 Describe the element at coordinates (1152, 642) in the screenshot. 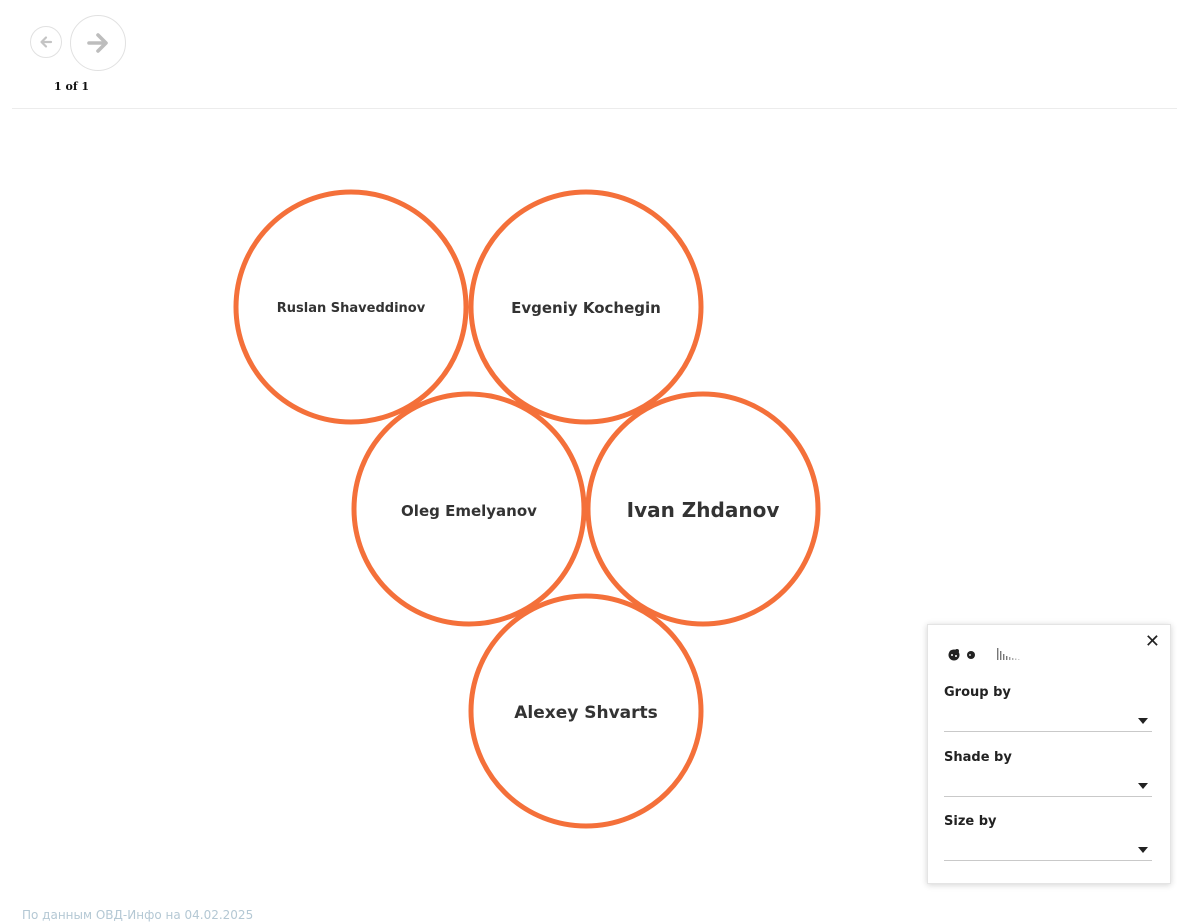

I see `close-icon: ✕` at that location.